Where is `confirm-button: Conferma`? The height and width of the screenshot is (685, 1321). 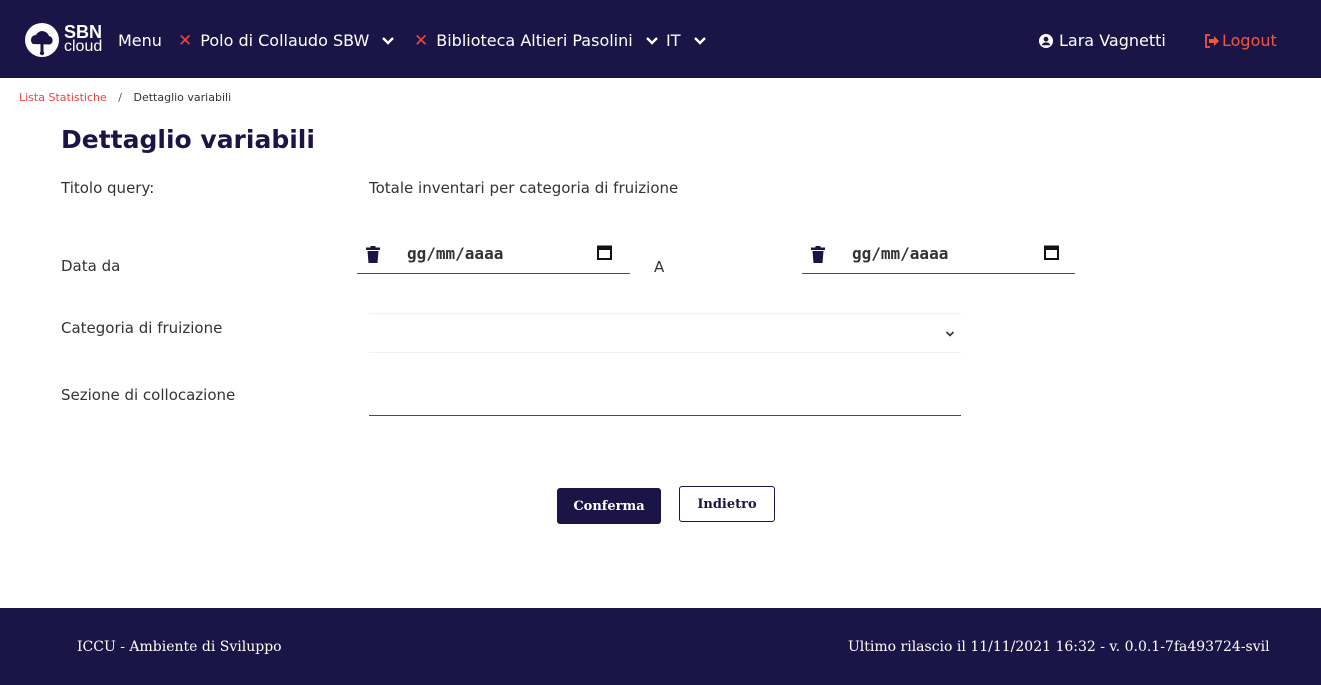
confirm-button: Conferma is located at coordinates (609, 506).